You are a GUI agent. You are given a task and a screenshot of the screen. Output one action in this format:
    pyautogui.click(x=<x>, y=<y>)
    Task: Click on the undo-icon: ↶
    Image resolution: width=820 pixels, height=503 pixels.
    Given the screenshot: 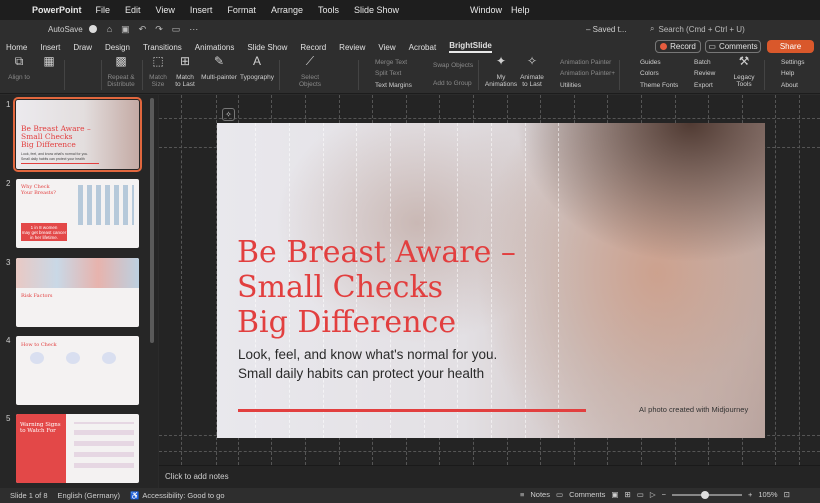 What is the action you would take?
    pyautogui.click(x=143, y=29)
    